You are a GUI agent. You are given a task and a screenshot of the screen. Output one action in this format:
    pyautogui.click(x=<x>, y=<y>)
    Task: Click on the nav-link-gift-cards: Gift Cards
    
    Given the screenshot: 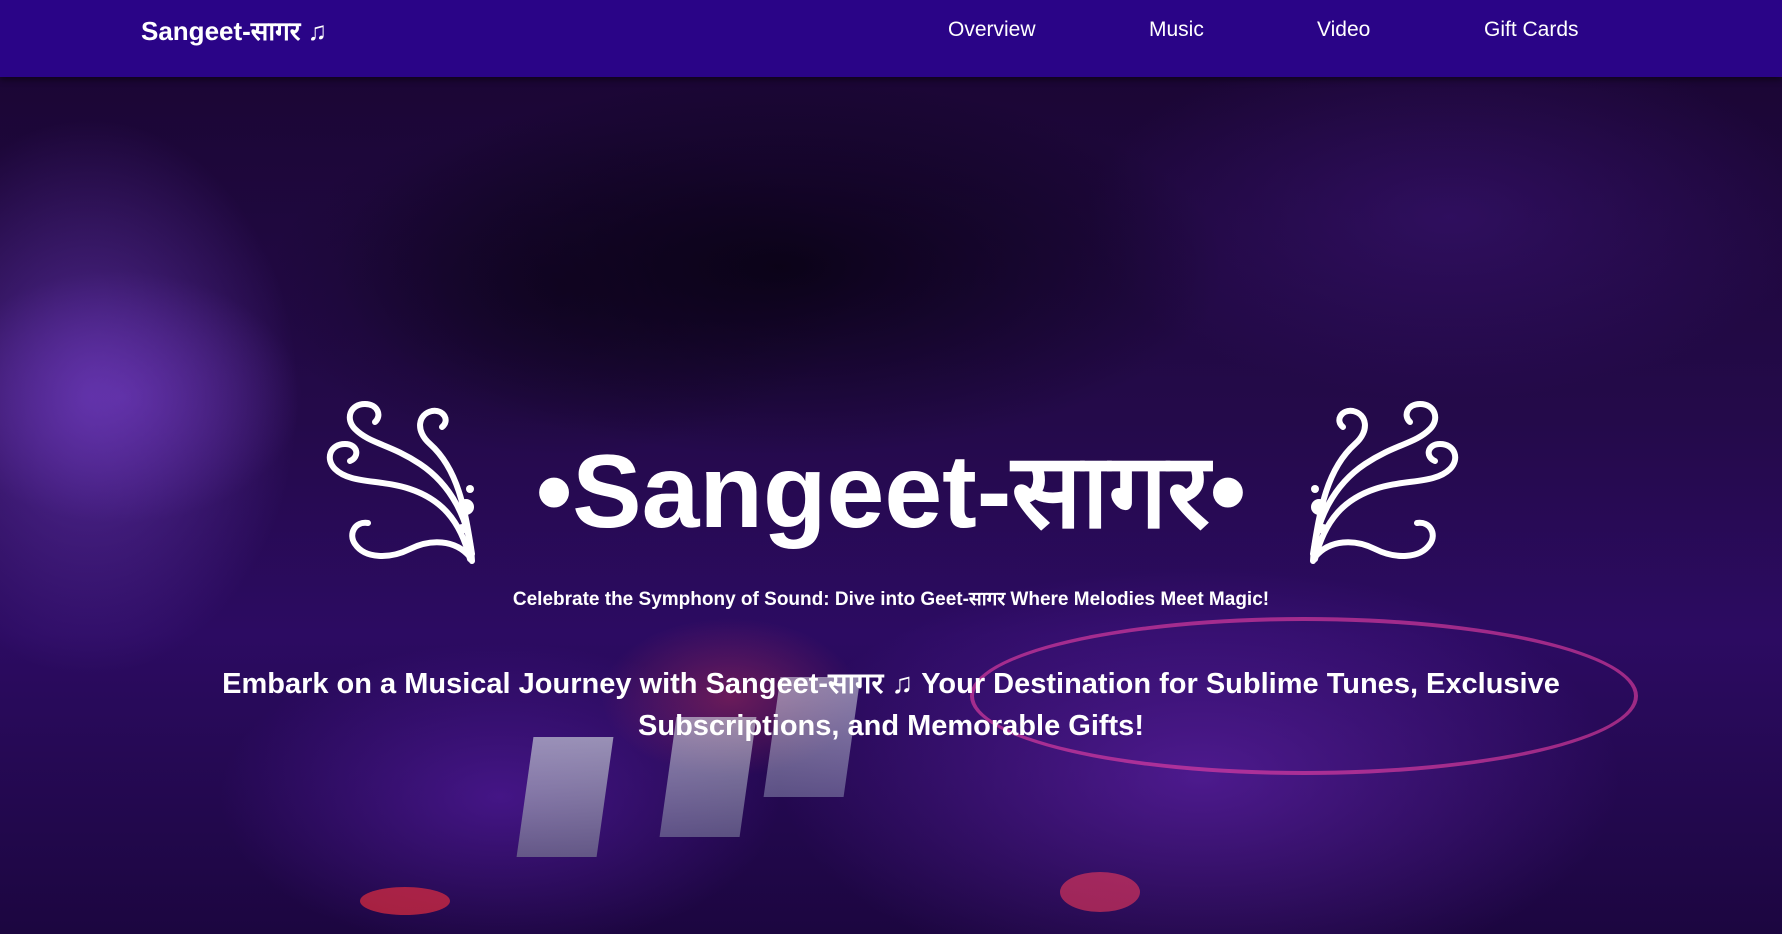 What is the action you would take?
    pyautogui.click(x=1531, y=30)
    